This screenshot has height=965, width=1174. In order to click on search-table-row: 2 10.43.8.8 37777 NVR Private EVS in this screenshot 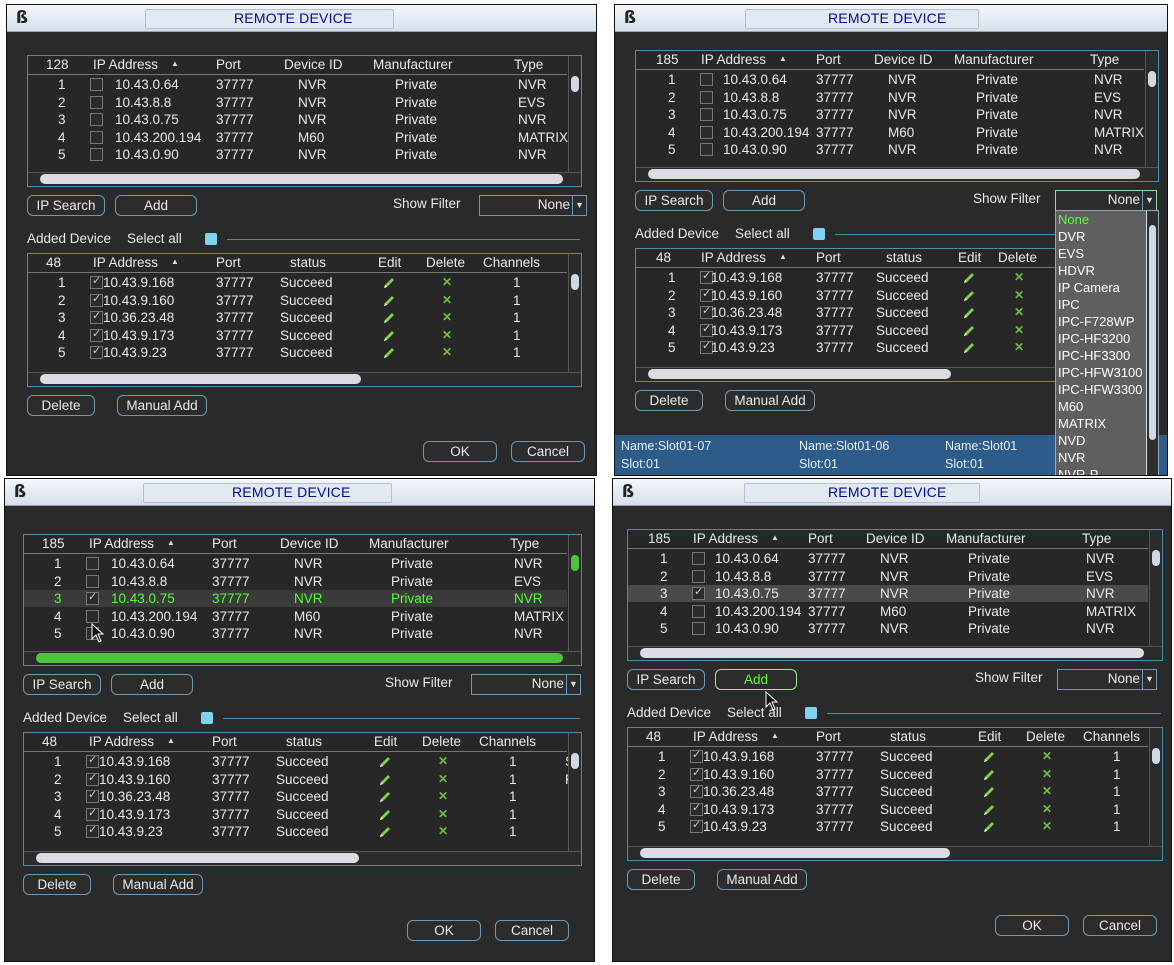, I will do `click(297, 102)`.